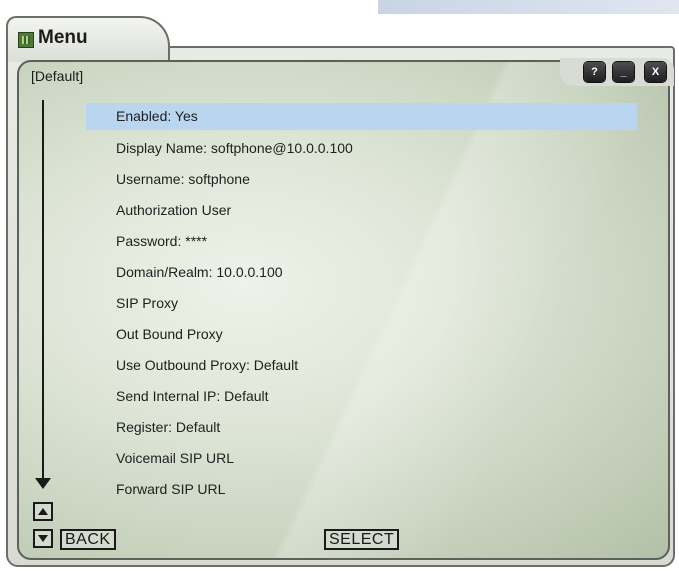  I want to click on menu-item: Register: Default, so click(361, 428).